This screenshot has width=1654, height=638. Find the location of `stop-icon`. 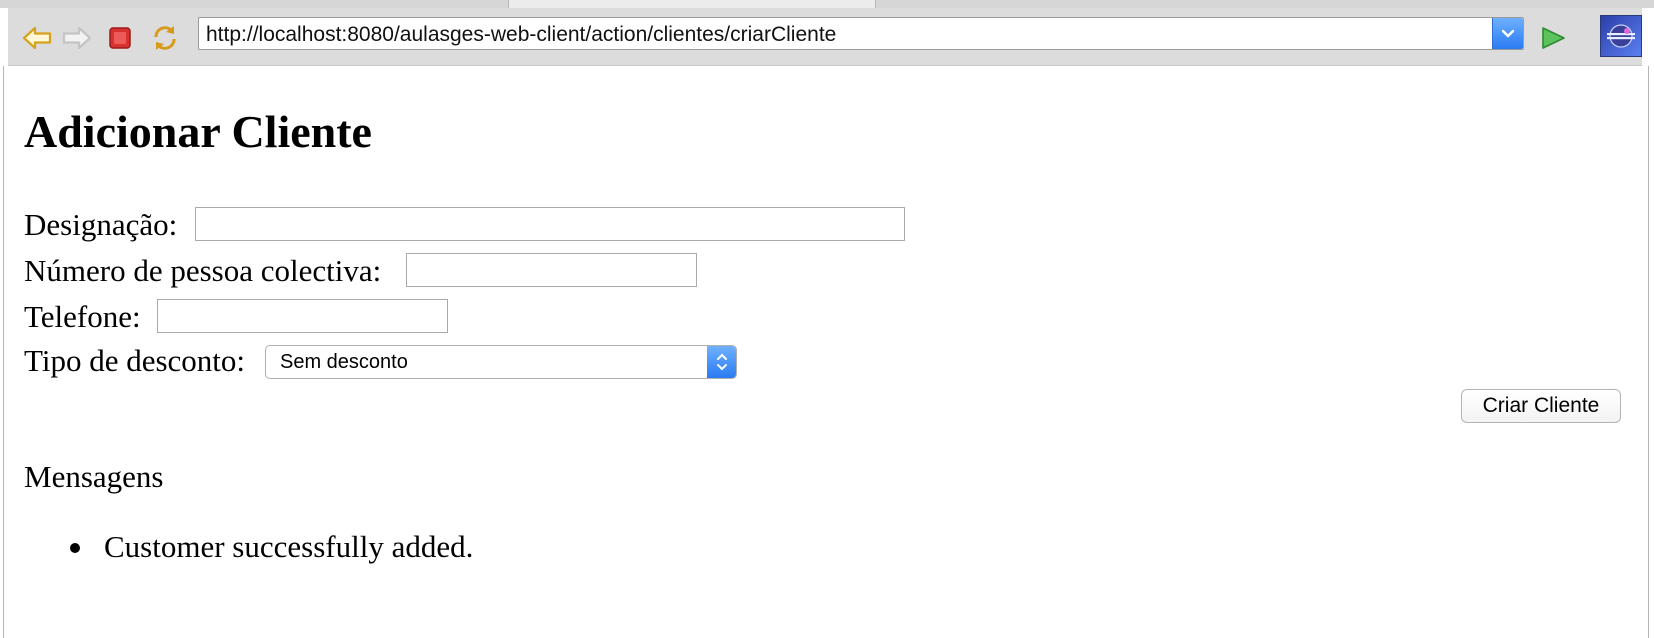

stop-icon is located at coordinates (120, 38).